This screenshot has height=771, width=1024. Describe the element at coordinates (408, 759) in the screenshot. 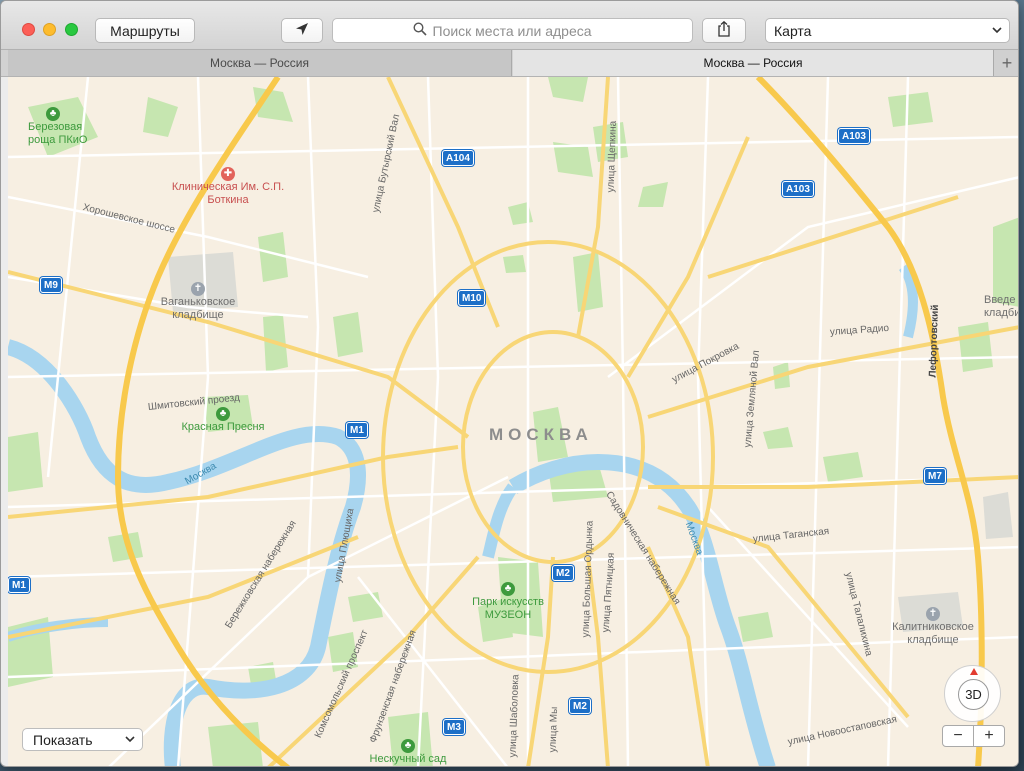

I see `poi-label: Нескучный сад` at that location.